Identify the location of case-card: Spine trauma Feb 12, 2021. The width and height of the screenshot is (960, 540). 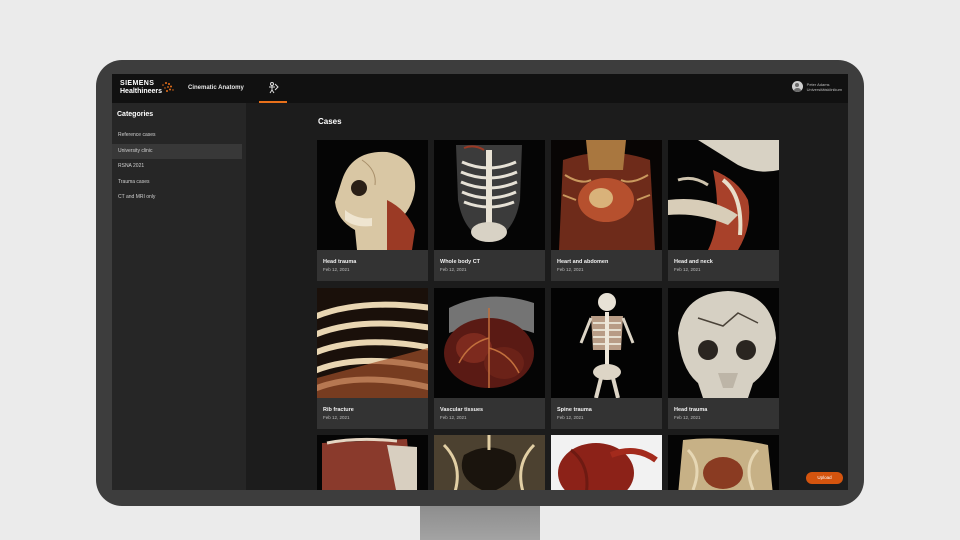
(606, 358).